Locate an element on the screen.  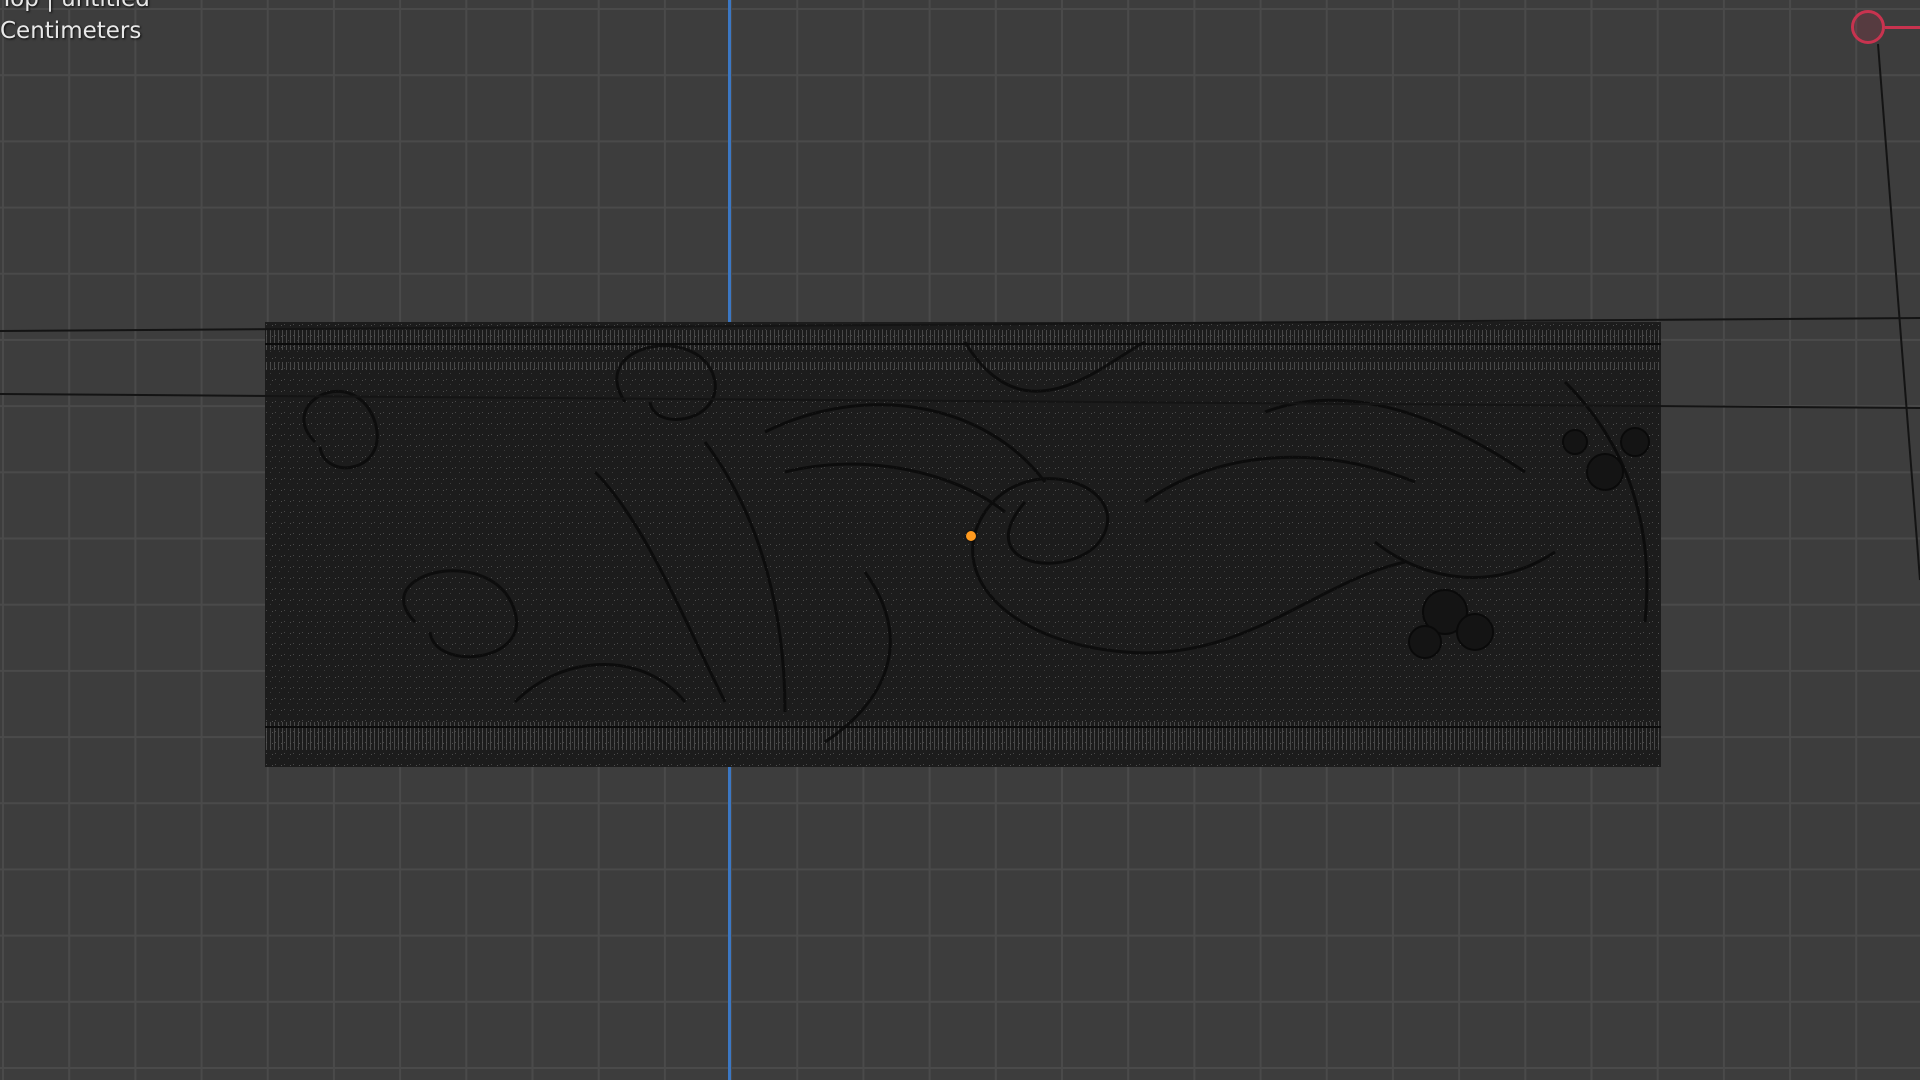
units-label: Centimeters is located at coordinates (71, 31).